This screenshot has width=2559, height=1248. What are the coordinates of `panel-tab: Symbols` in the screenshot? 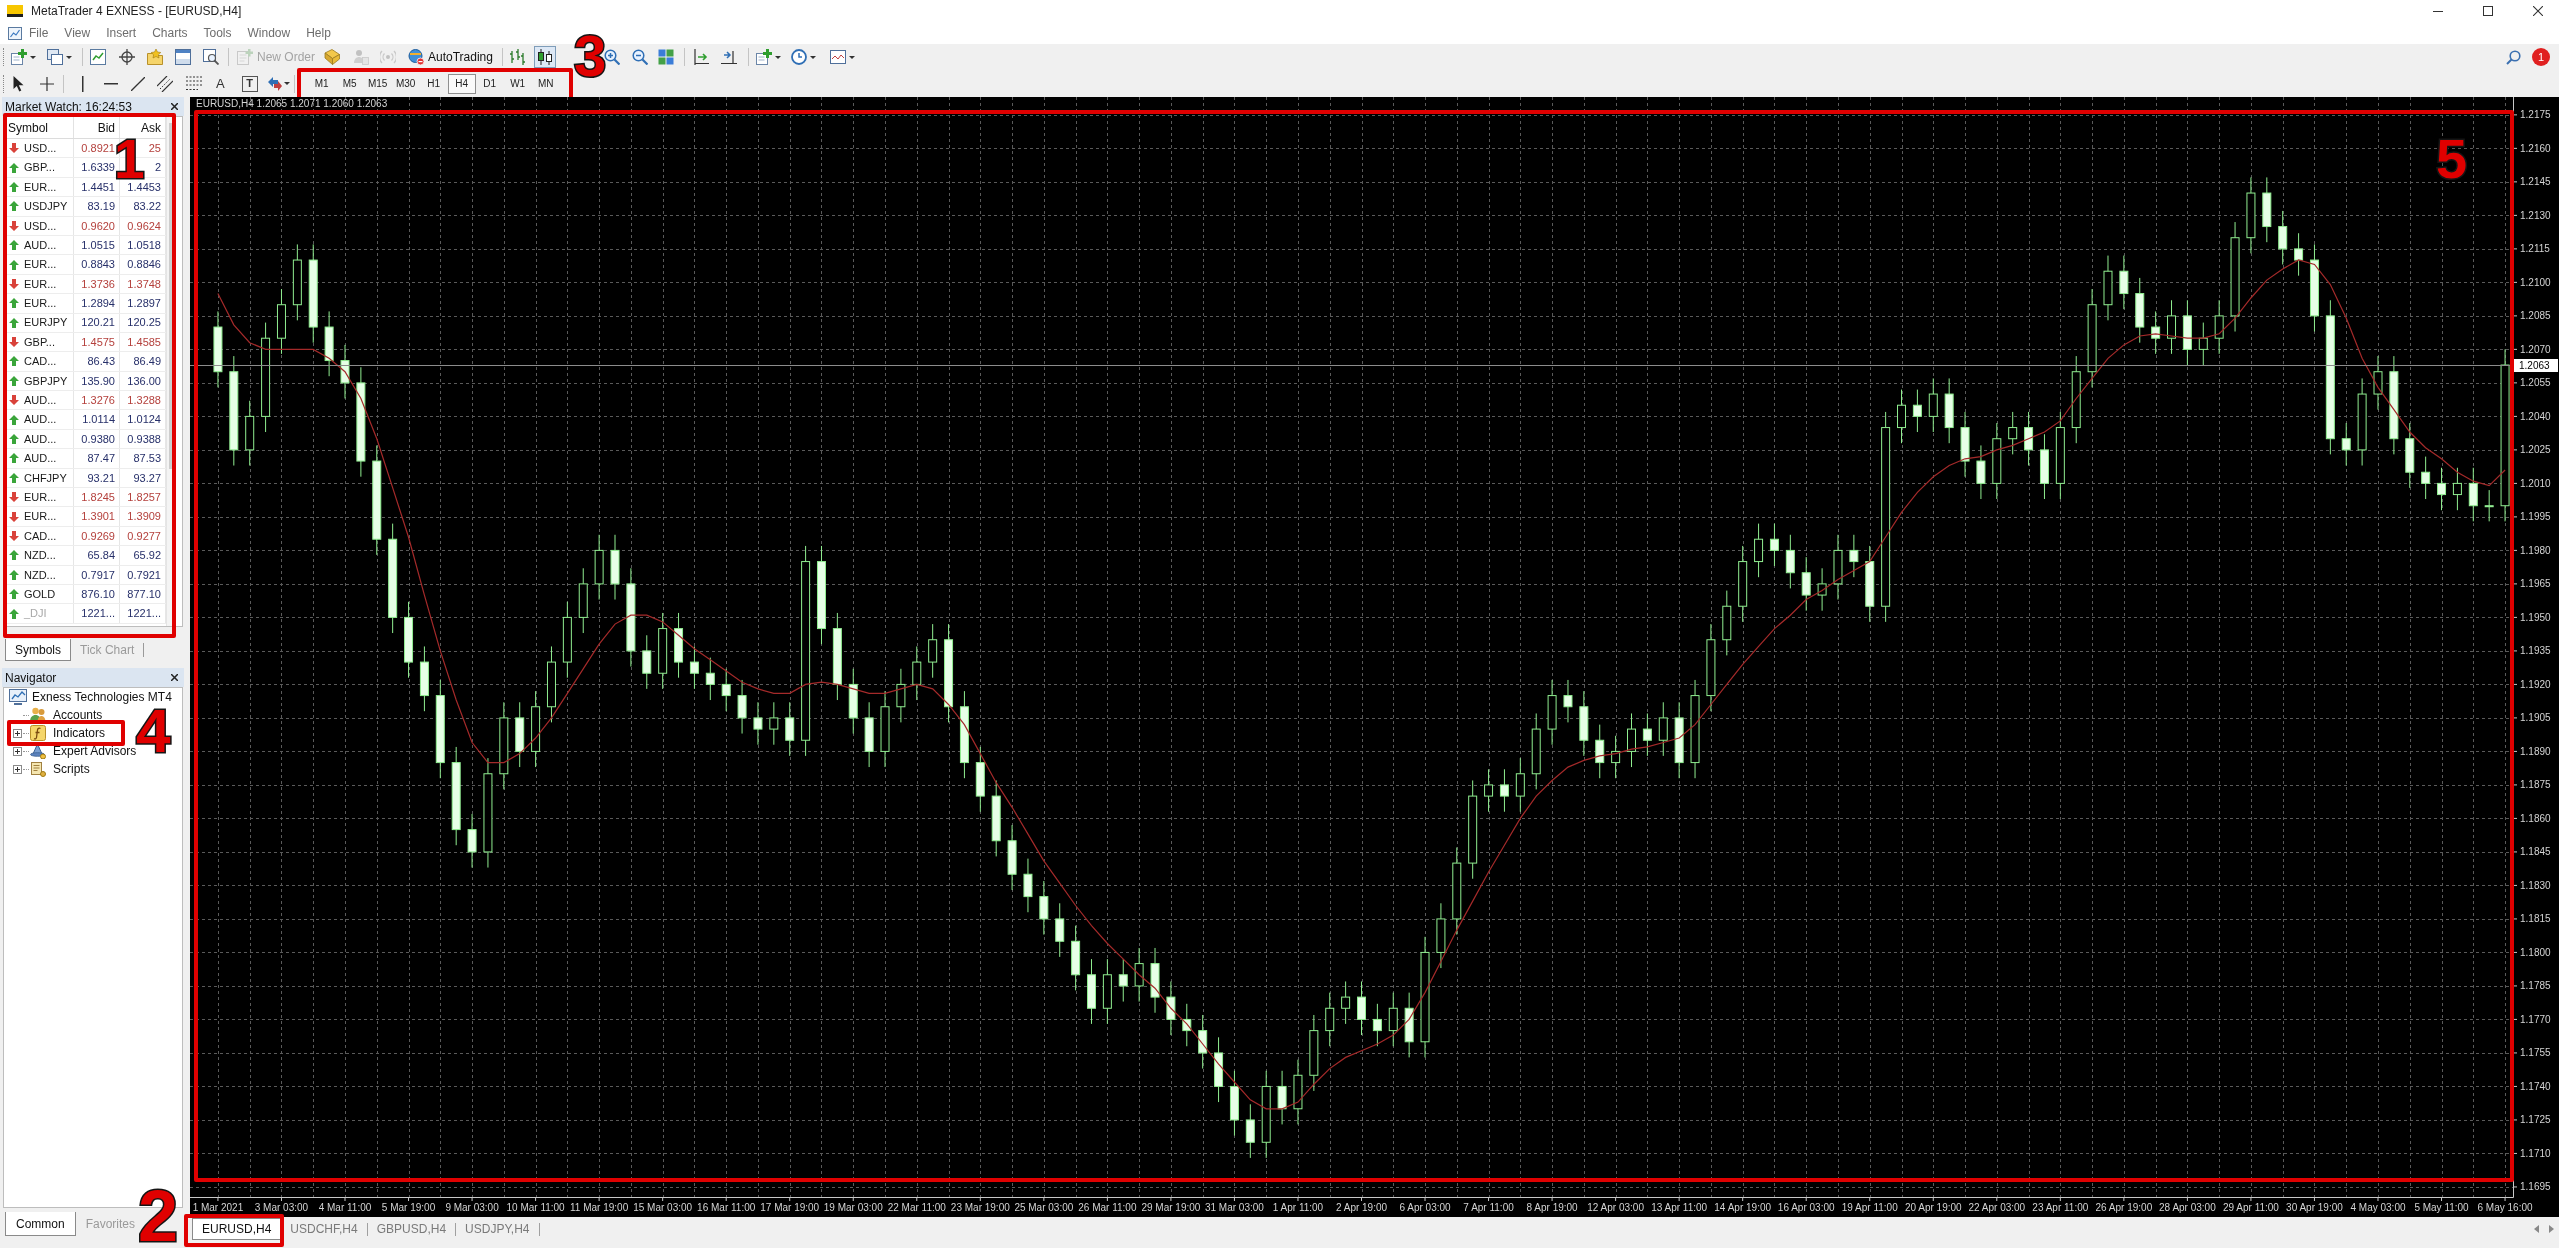 It's located at (38, 650).